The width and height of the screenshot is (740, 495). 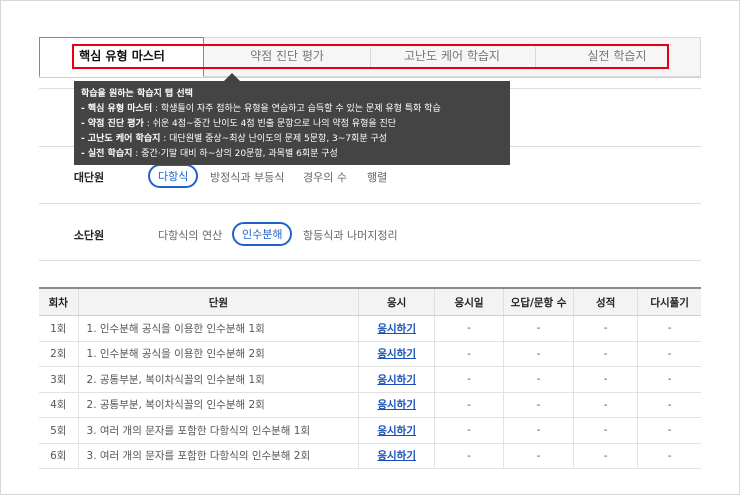 I want to click on cell-round: 3회, so click(x=59, y=379).